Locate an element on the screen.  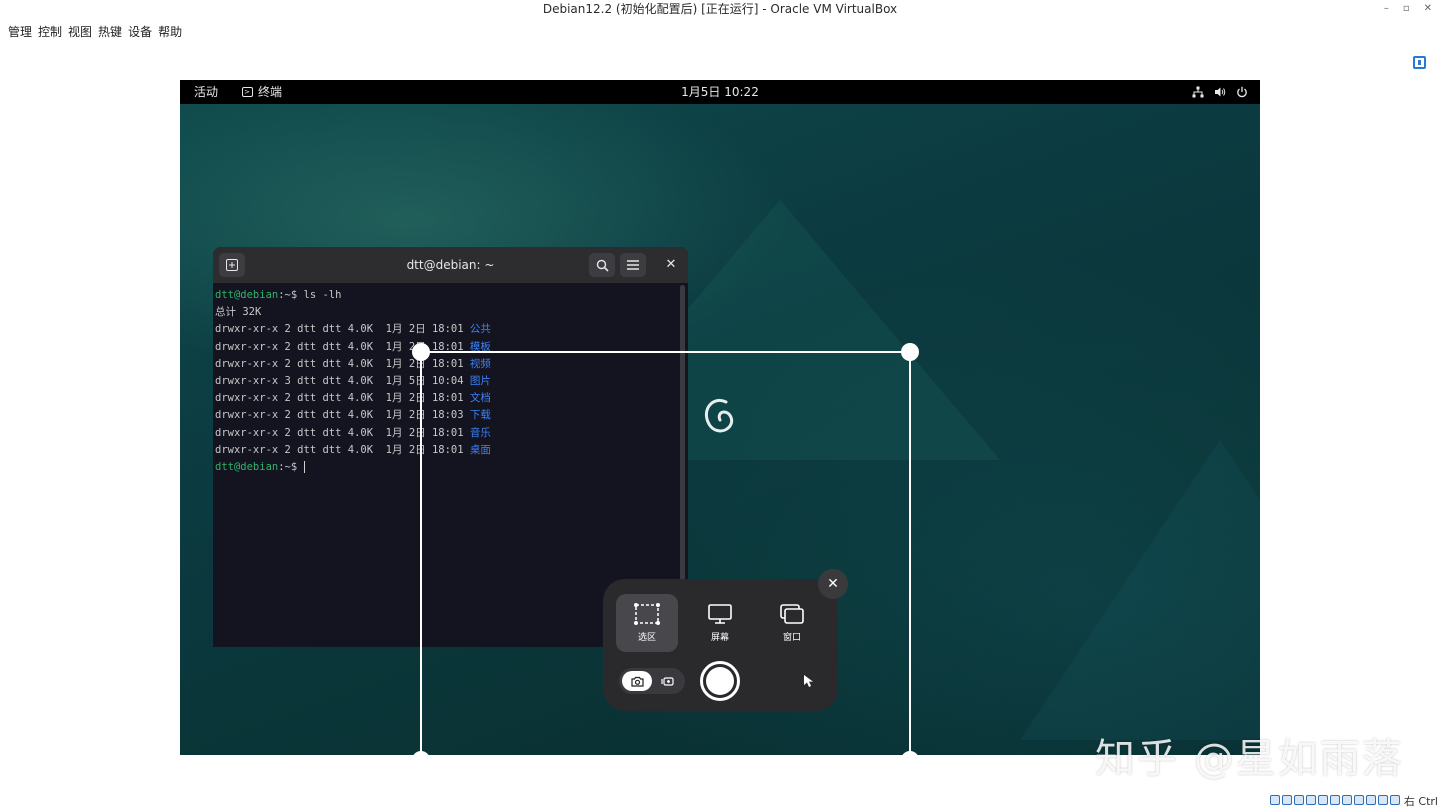
activities-button: 活动 is located at coordinates (206, 92).